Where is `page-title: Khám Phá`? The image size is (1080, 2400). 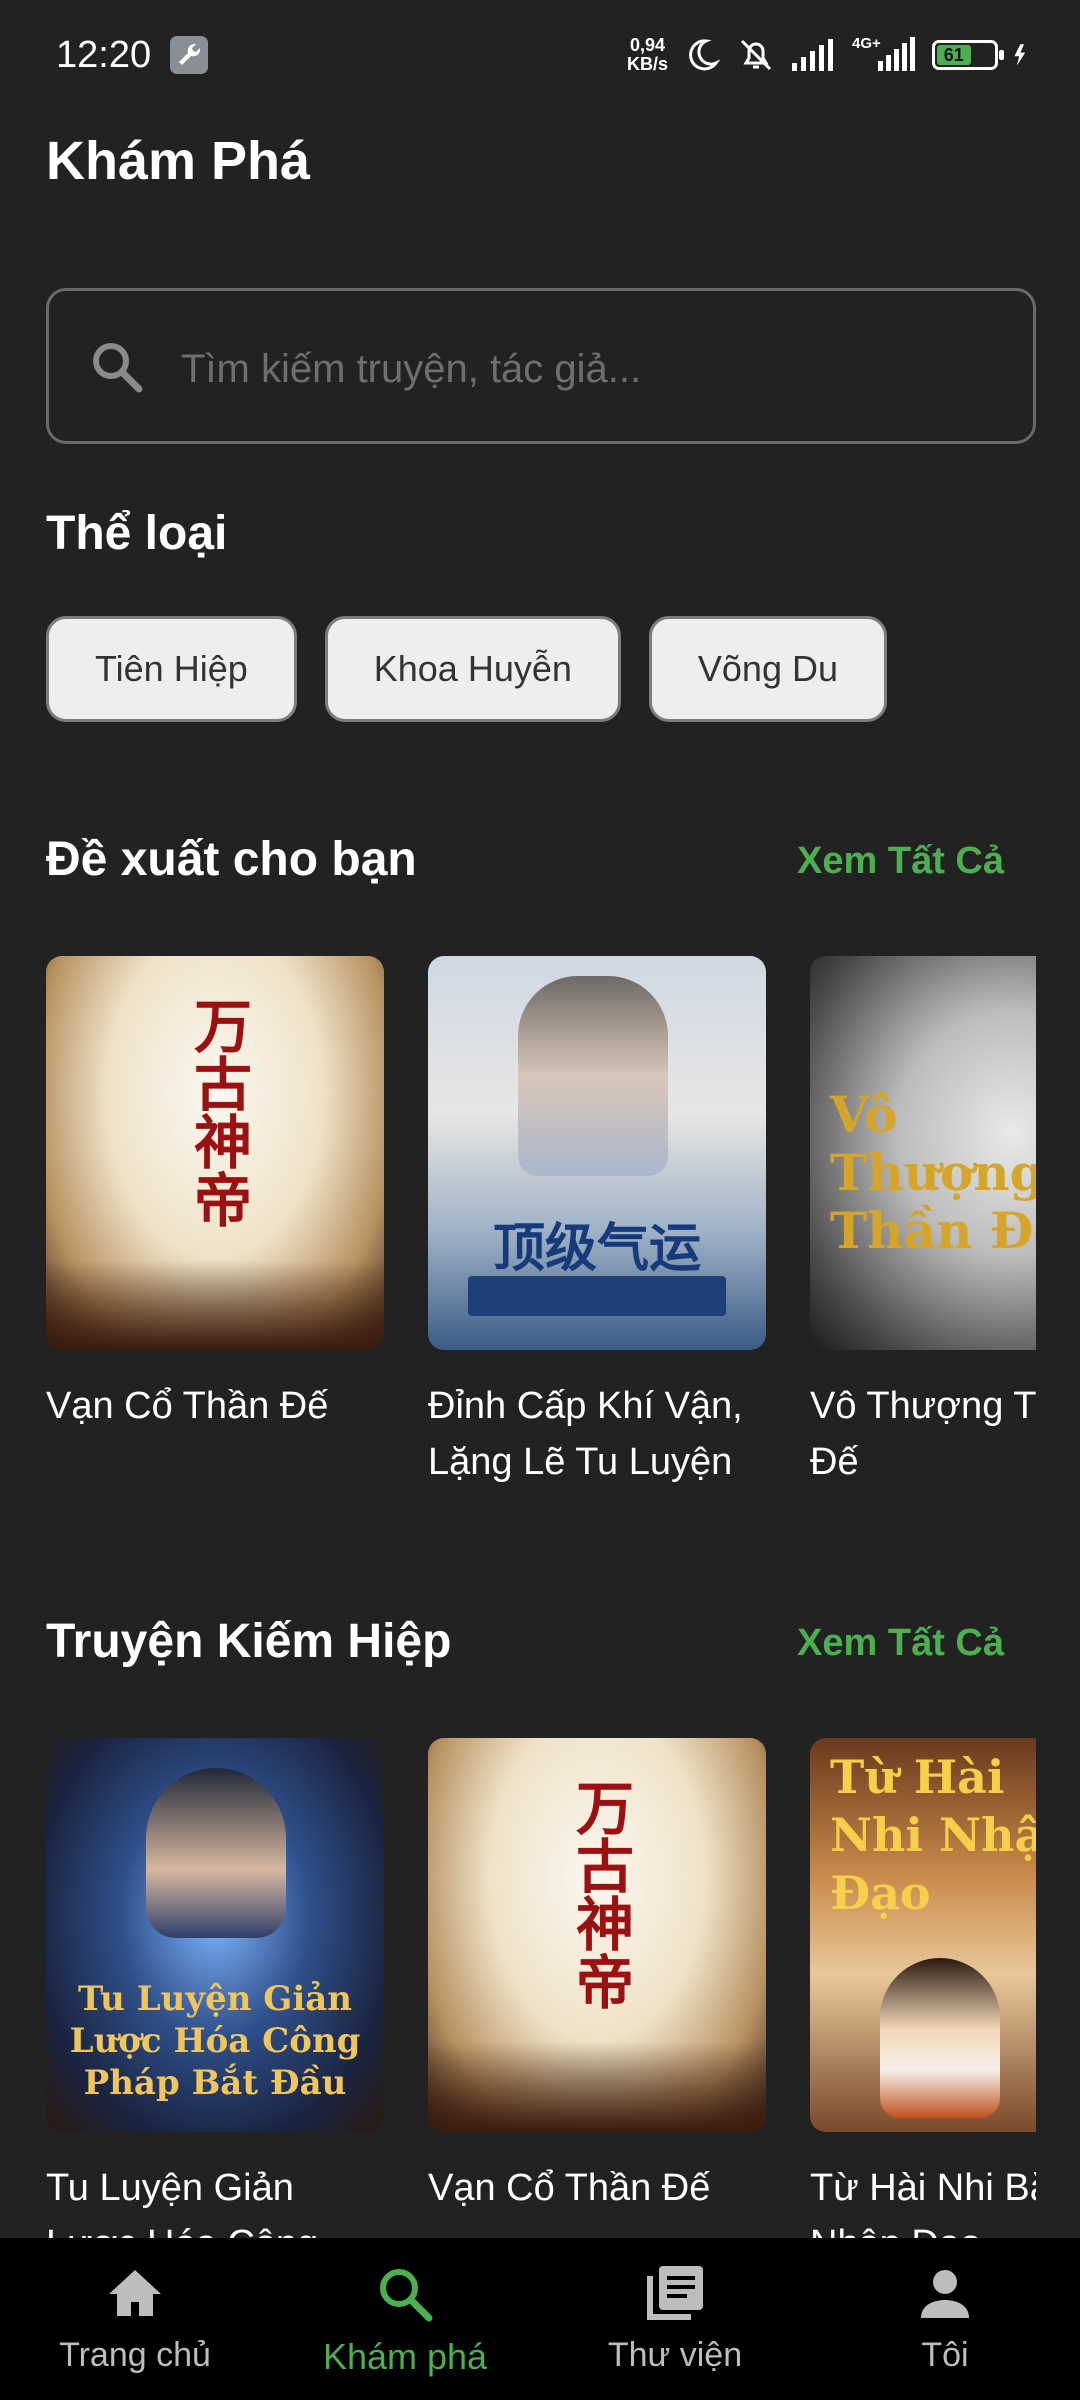 page-title: Khám Phá is located at coordinates (178, 161).